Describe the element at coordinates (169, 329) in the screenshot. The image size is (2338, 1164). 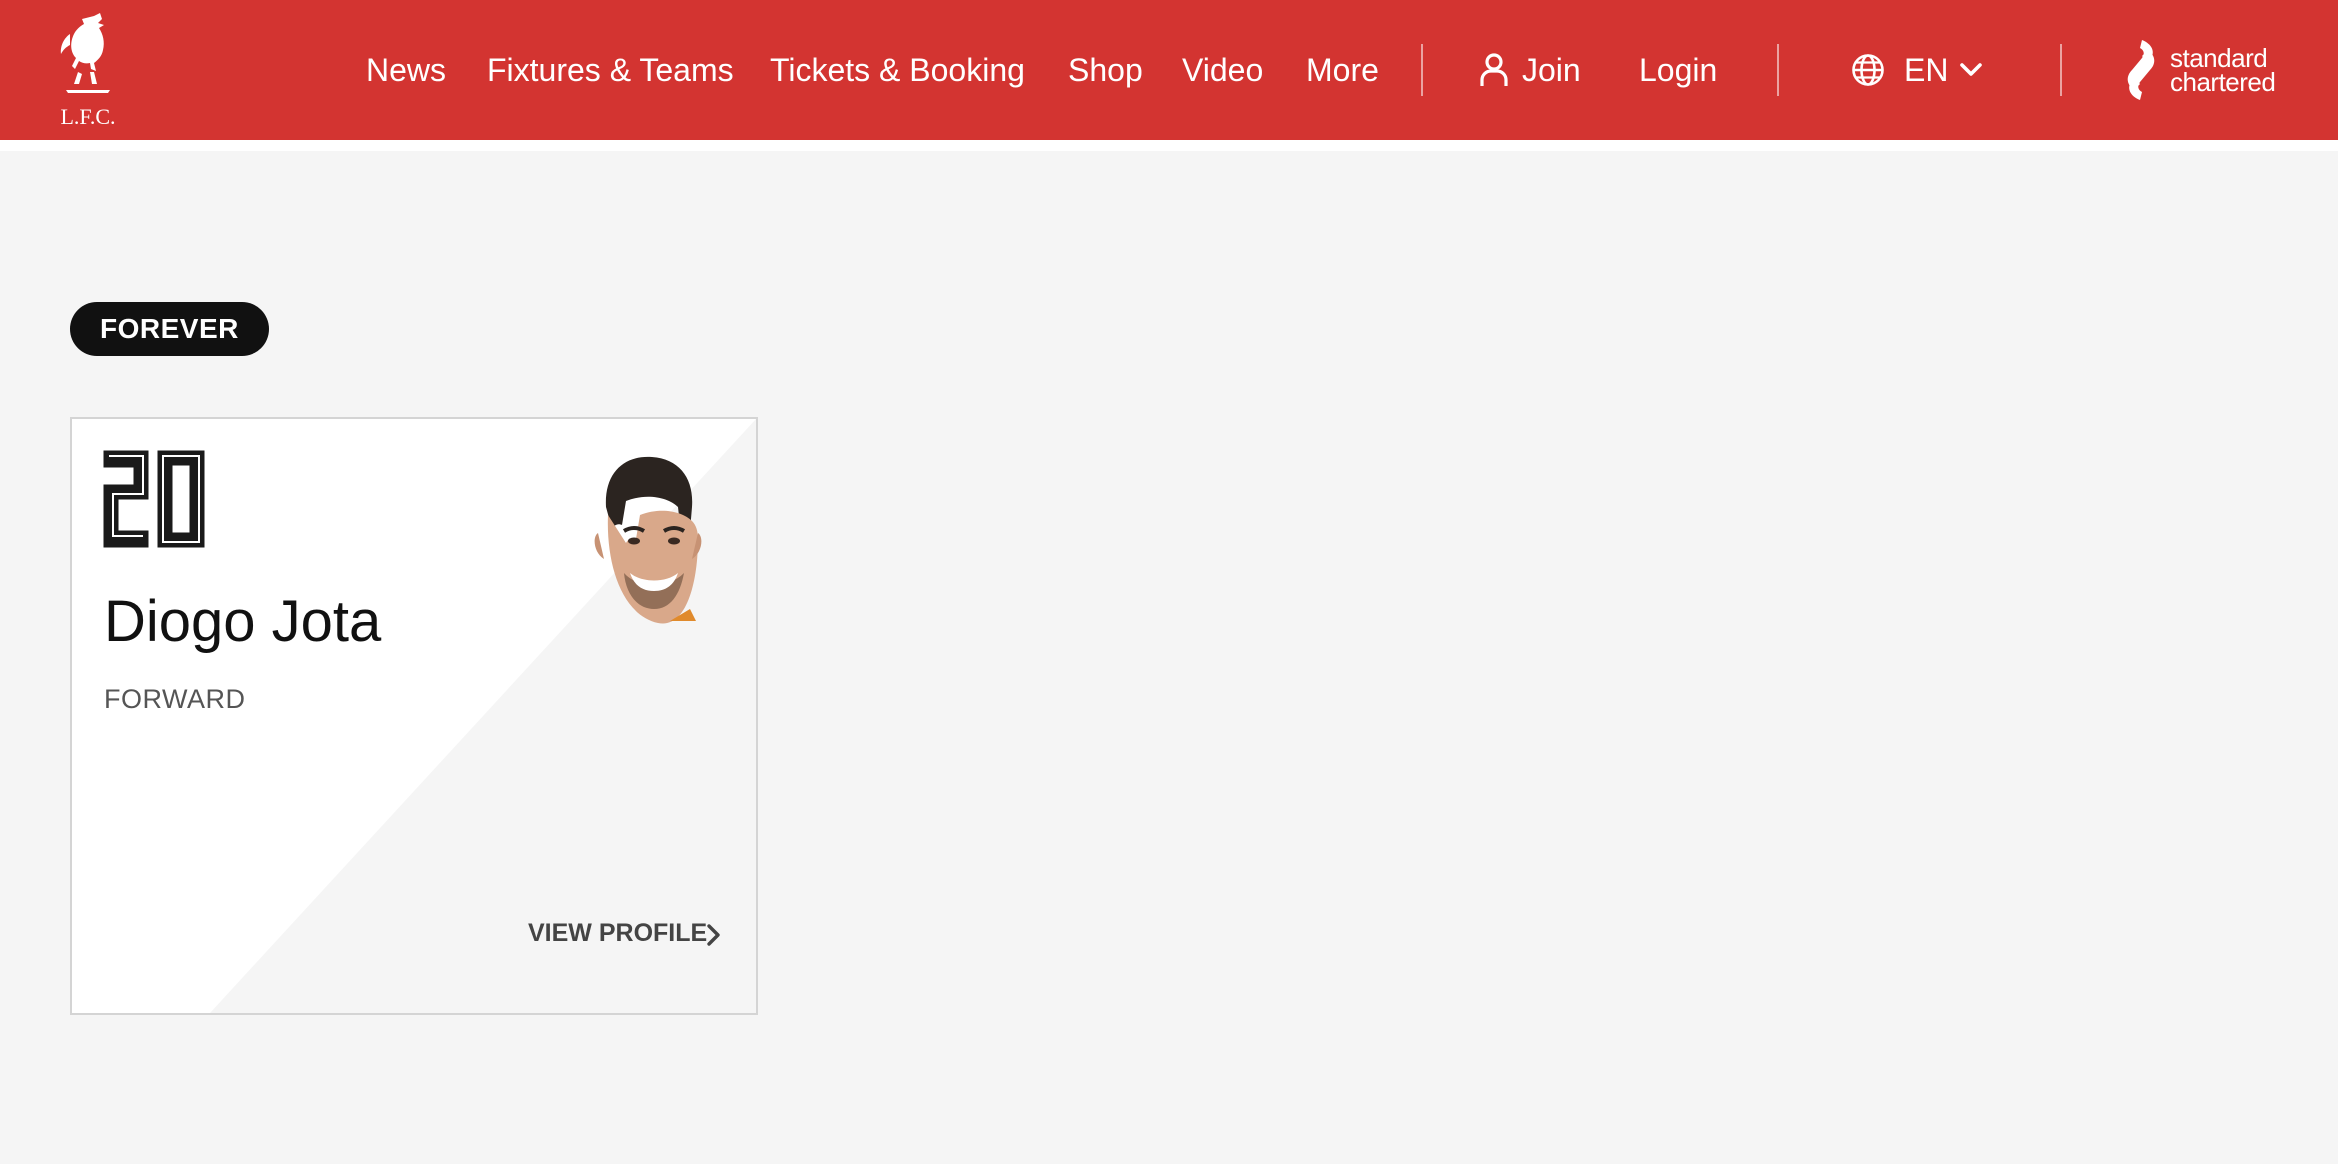
I see `section-badge: FOREVER` at that location.